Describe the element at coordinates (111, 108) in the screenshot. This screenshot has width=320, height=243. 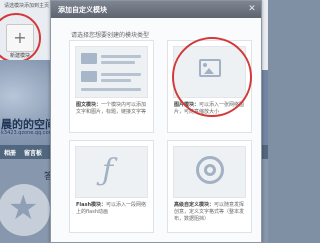
I see `module-description: 图文模块：一个模块内可以添加文字和图片，标题，链接文字等` at that location.